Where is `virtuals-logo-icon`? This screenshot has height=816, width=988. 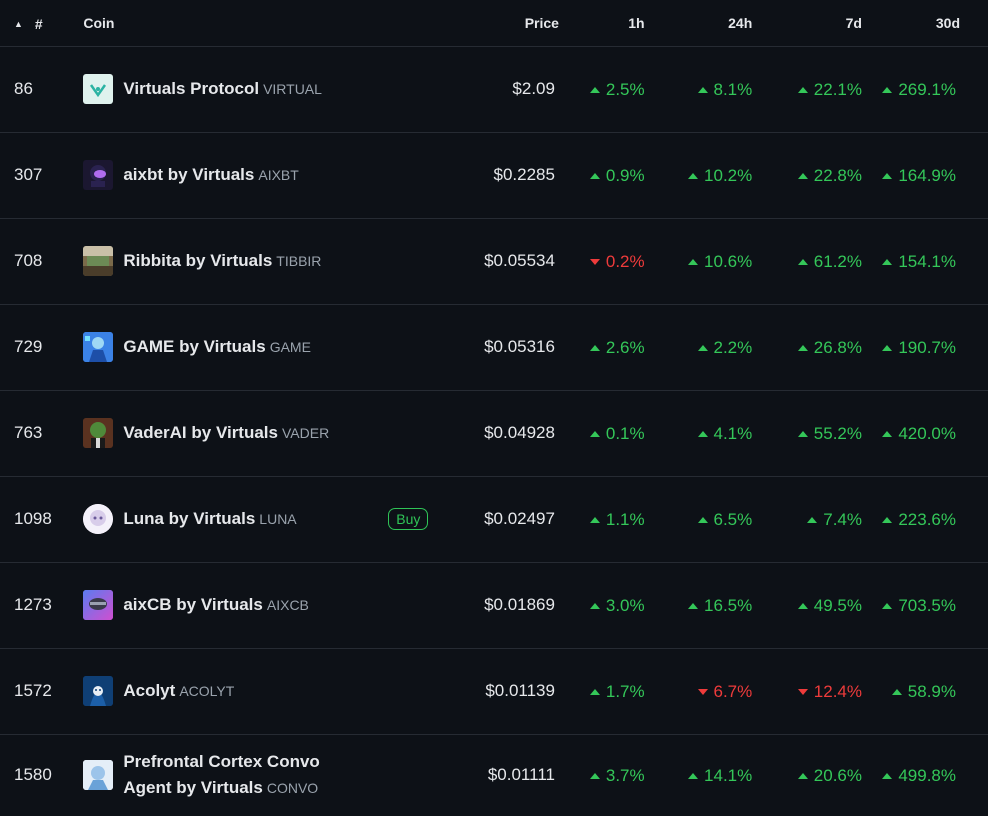 virtuals-logo-icon is located at coordinates (98, 89).